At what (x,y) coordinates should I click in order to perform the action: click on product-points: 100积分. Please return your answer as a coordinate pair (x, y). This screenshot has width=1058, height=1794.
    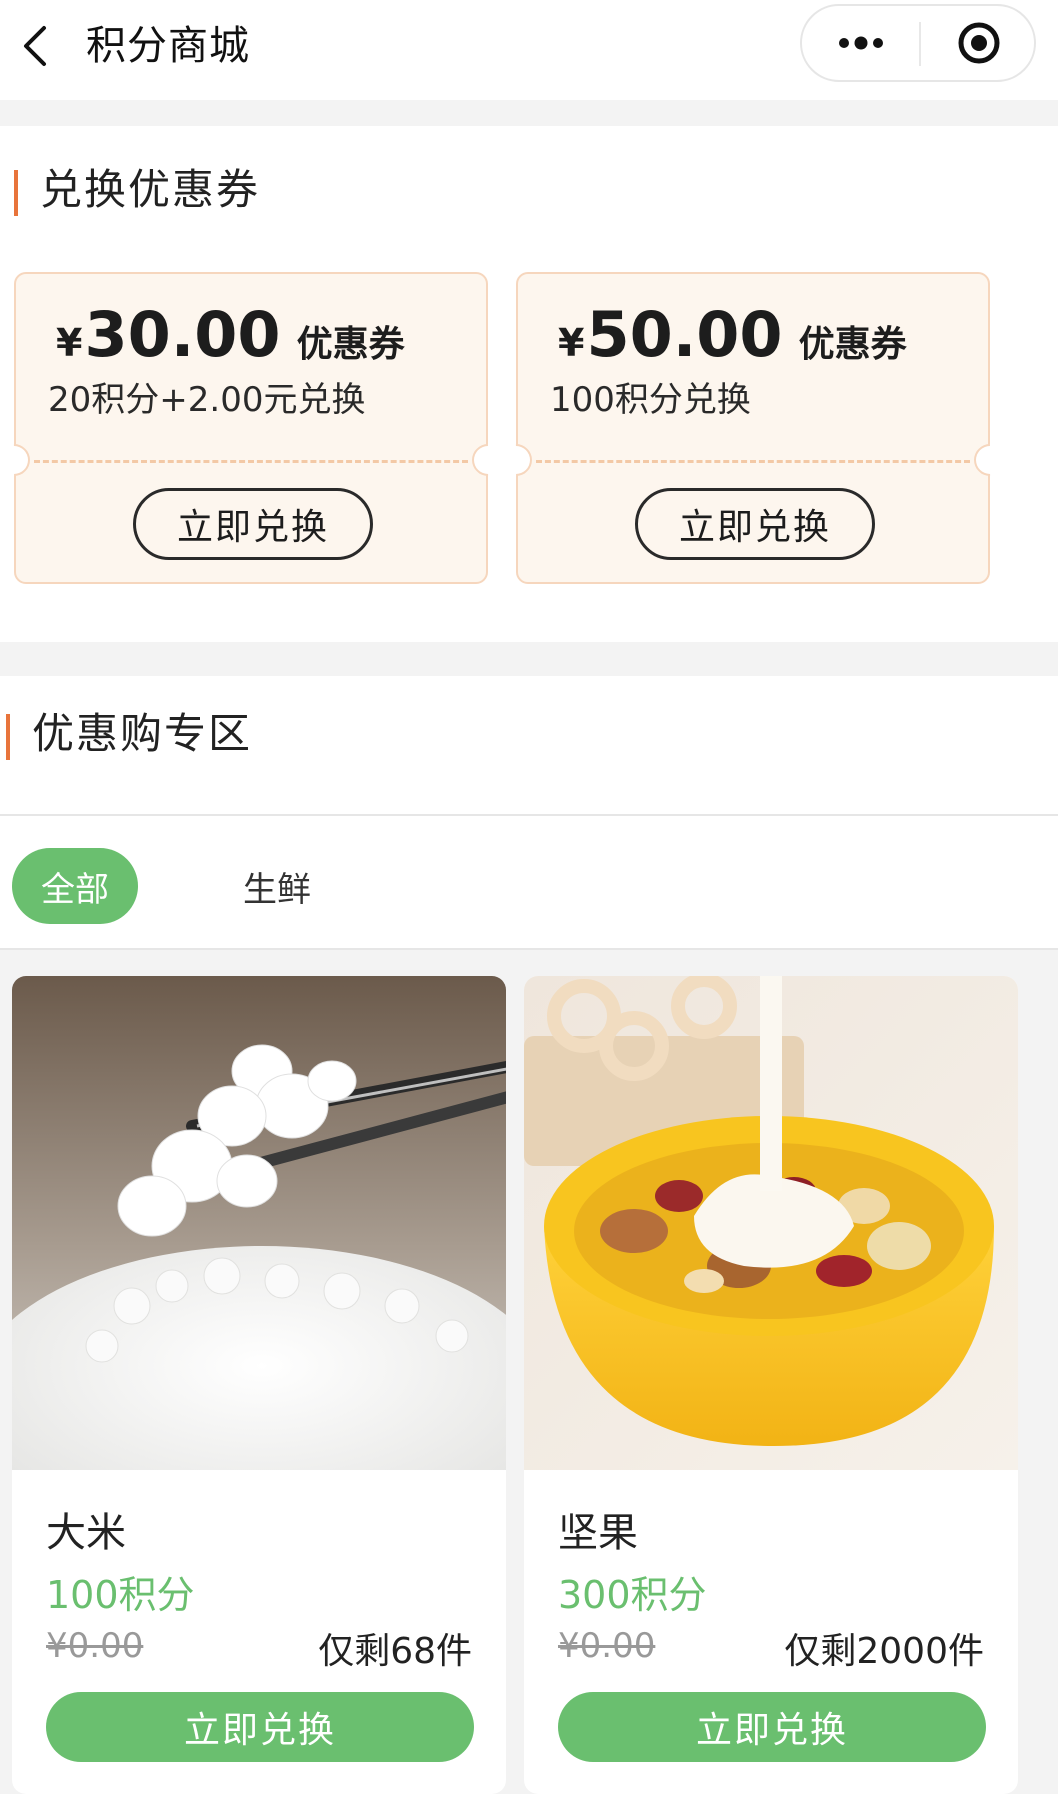
    Looking at the image, I should click on (120, 1595).